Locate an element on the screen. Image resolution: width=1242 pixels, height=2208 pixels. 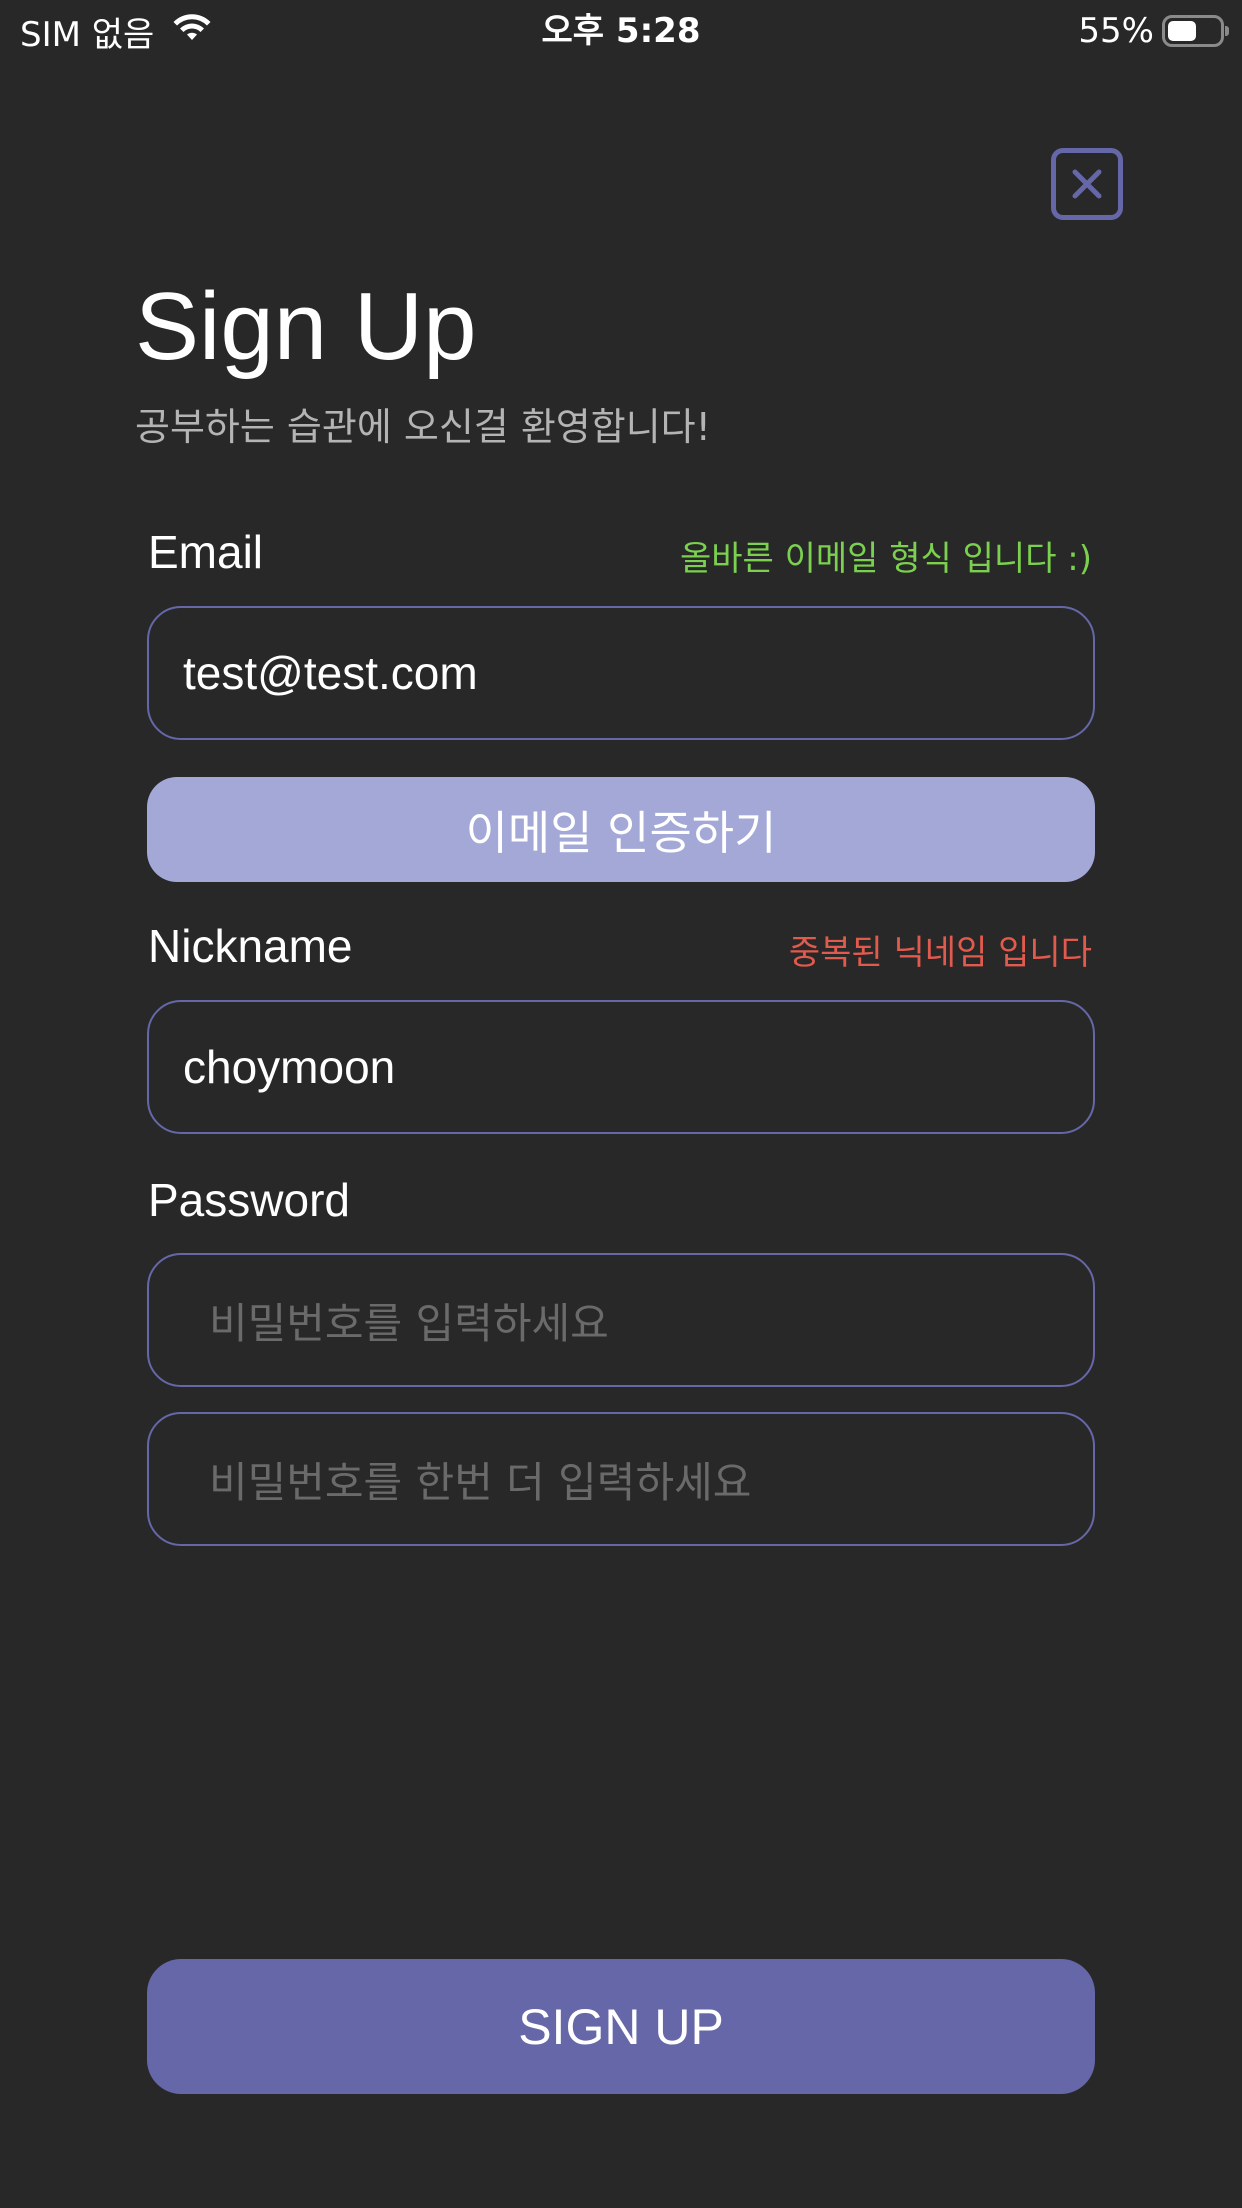
nickname-label: Nickname is located at coordinates (250, 946).